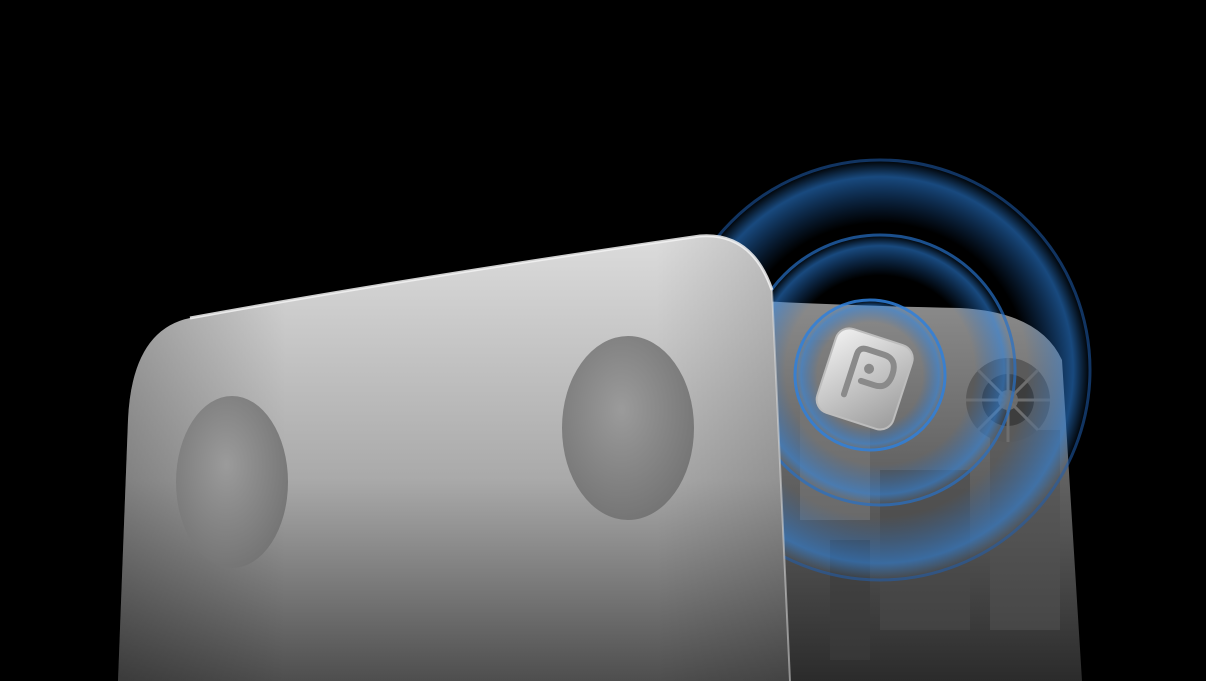 This screenshot has width=1206, height=681. Describe the element at coordinates (232, 482) in the screenshot. I see `left-electrode` at that location.